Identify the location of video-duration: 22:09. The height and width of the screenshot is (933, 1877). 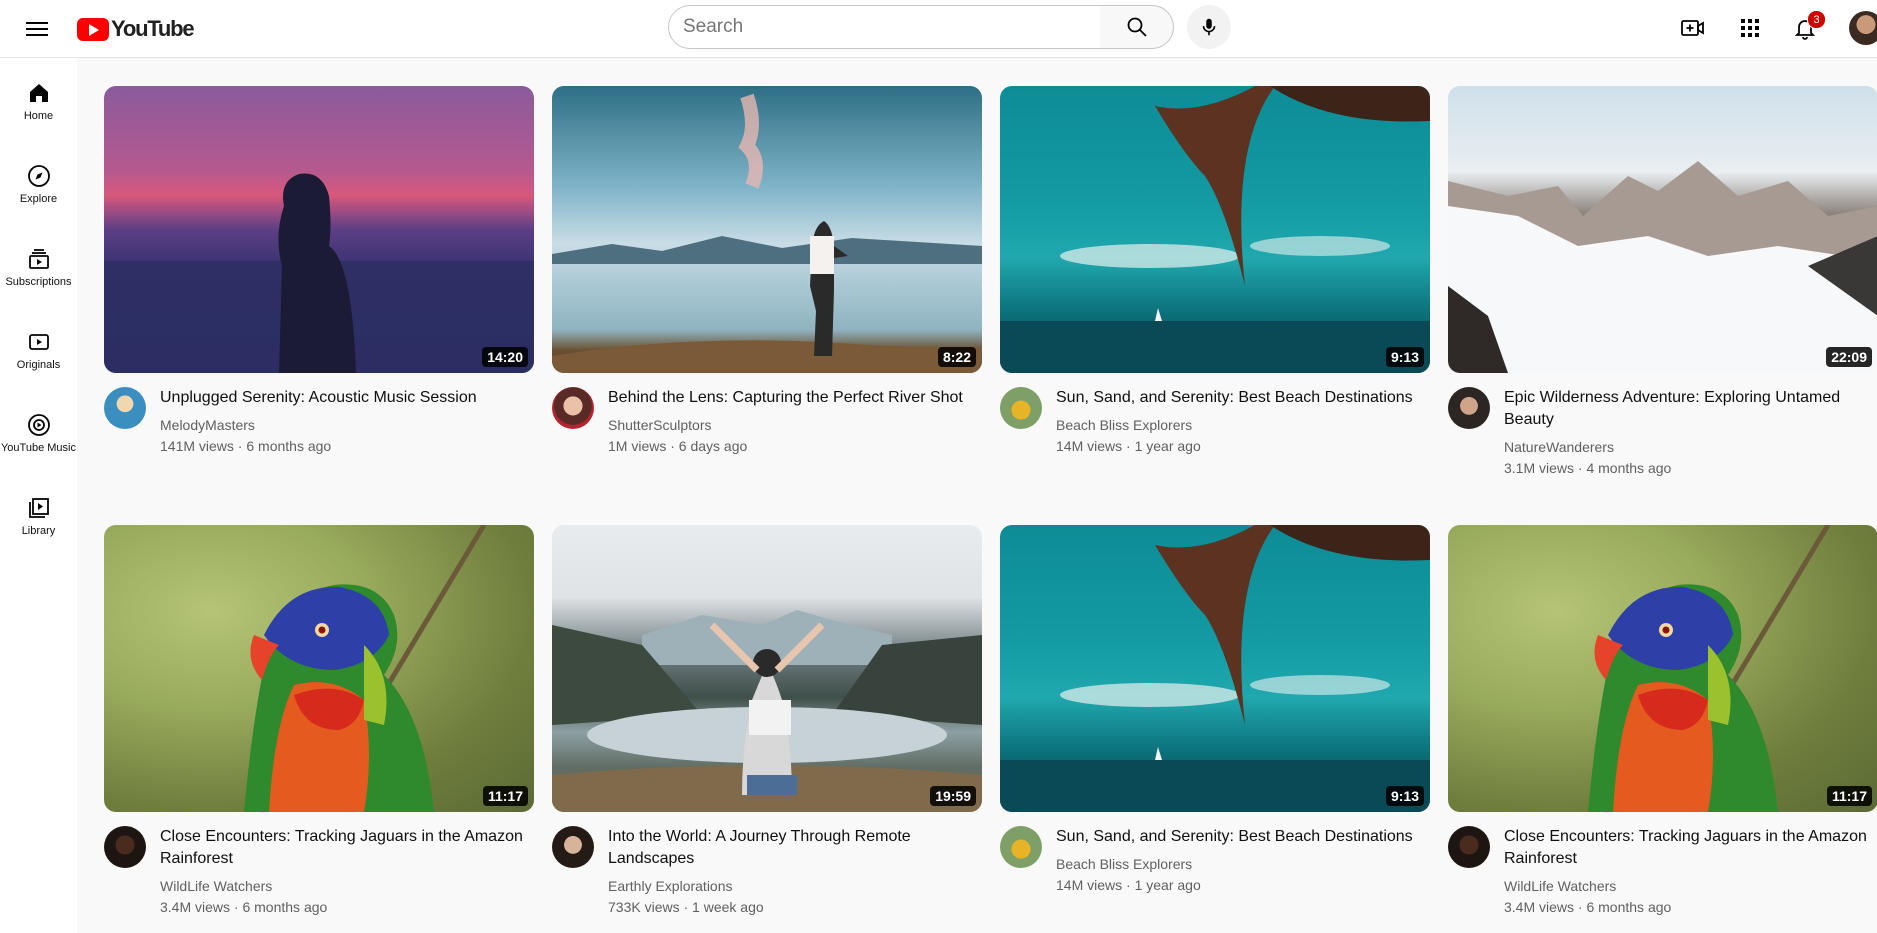
(1849, 357).